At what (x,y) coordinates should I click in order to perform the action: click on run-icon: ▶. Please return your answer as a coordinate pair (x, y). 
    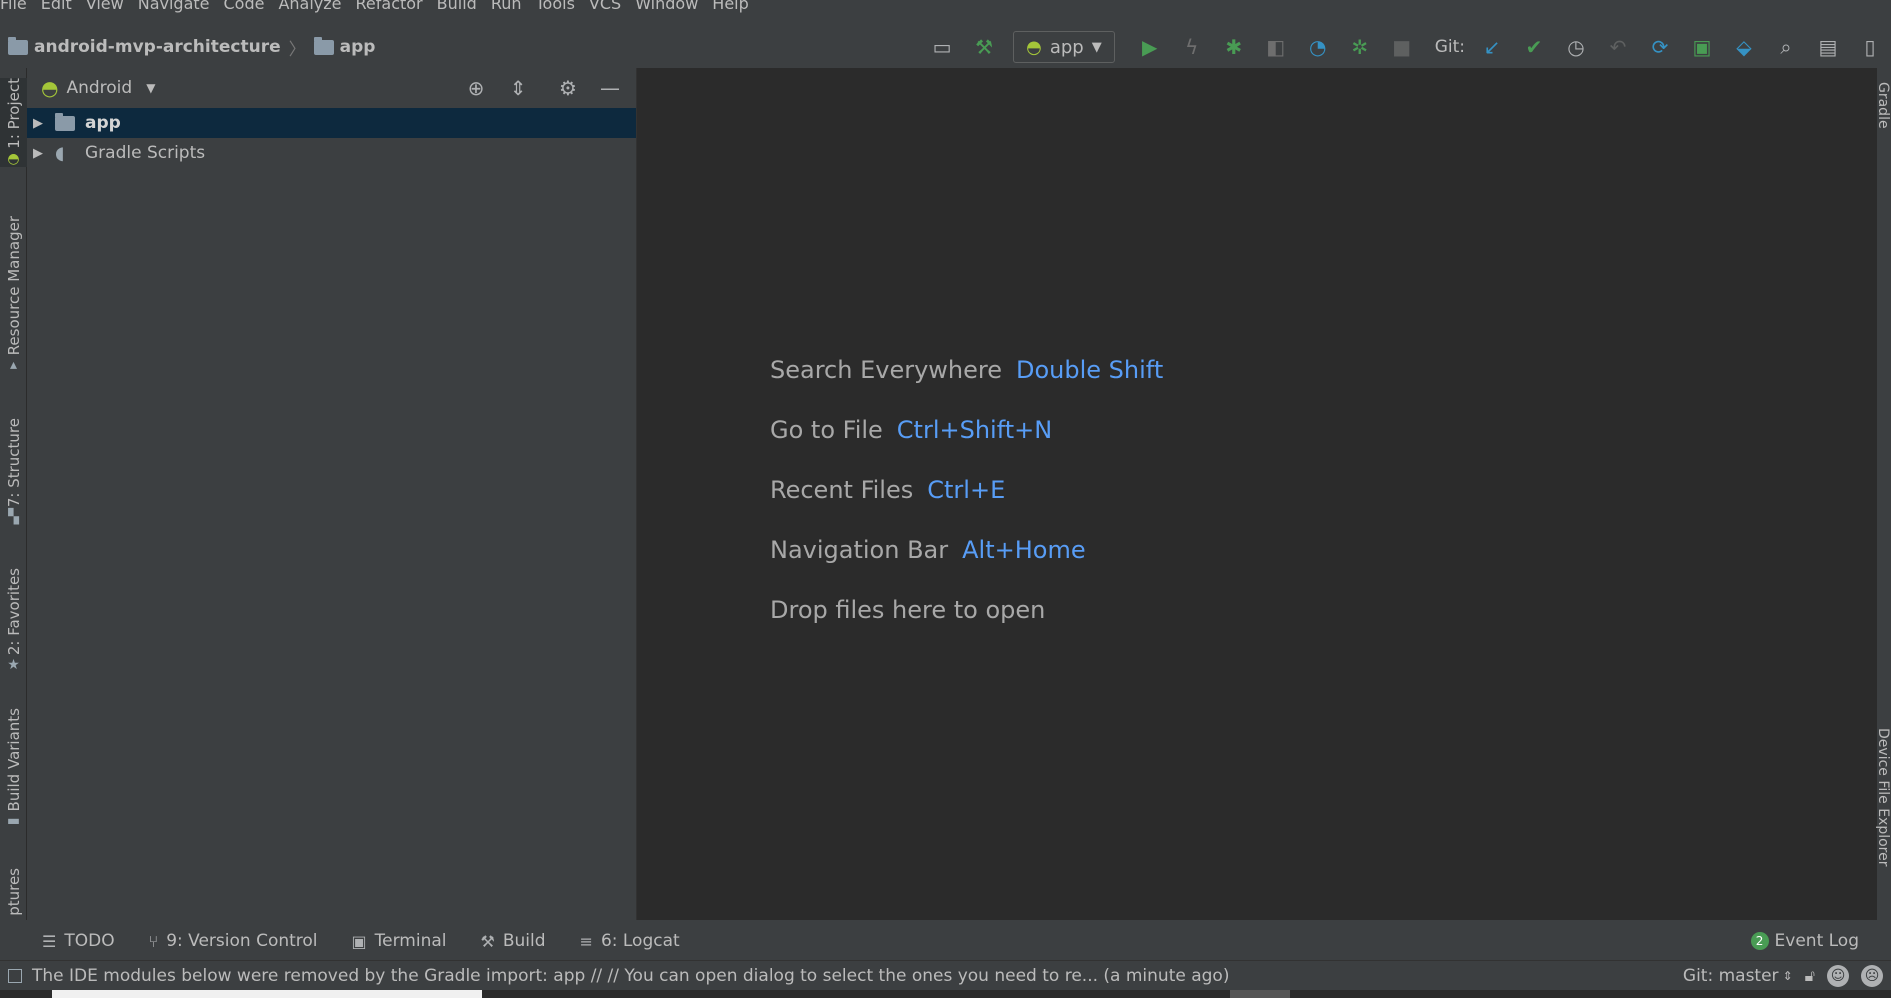
    Looking at the image, I should click on (1150, 47).